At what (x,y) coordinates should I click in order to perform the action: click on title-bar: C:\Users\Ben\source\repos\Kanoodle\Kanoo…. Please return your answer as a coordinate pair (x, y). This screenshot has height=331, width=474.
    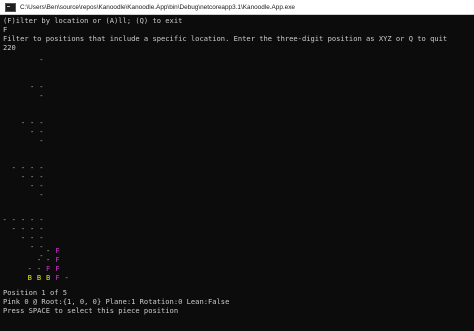
    Looking at the image, I should click on (237, 7).